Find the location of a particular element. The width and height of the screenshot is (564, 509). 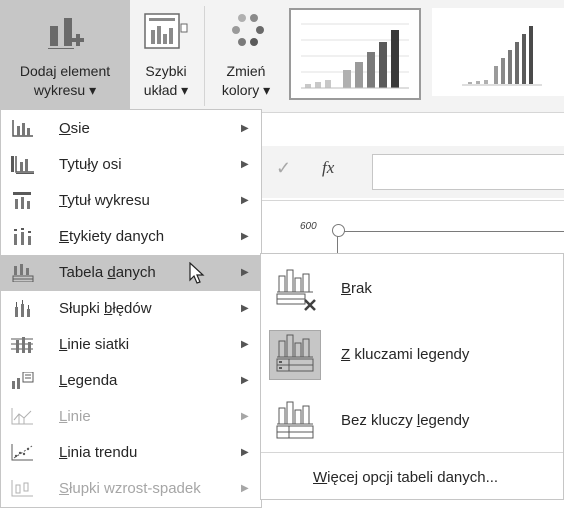

ribbon-separator is located at coordinates (204, 56).